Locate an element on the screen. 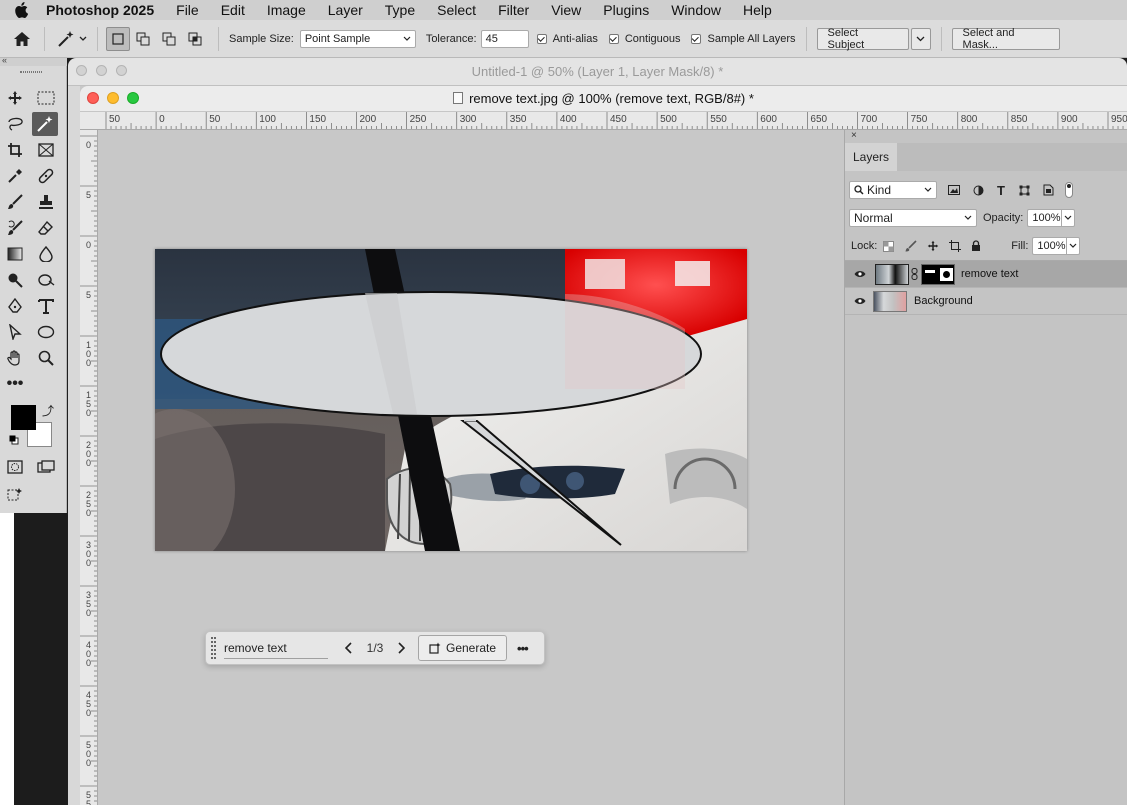 Image resolution: width=1127 pixels, height=805 pixels. anti-alias-checkbox: Anti-alias is located at coordinates (567, 39).